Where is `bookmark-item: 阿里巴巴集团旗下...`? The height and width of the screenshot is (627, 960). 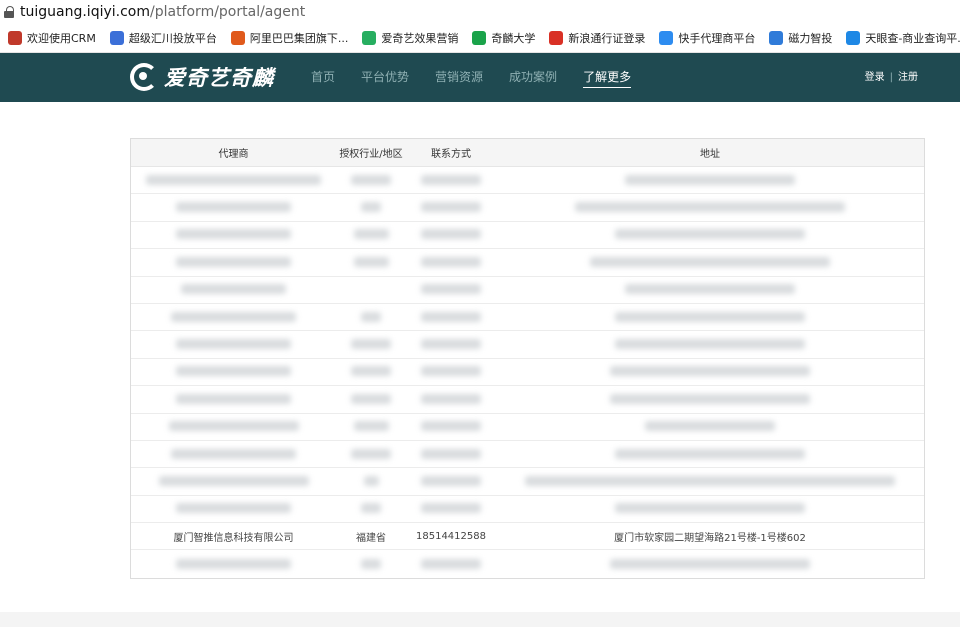
bookmark-item: 阿里巴巴集团旗下... is located at coordinates (289, 38).